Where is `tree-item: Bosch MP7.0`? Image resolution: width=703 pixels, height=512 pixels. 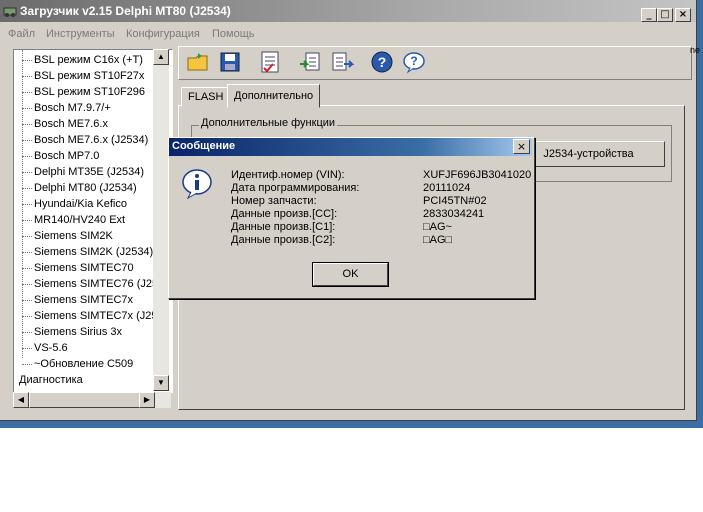 tree-item: Bosch MP7.0 is located at coordinates (60, 156).